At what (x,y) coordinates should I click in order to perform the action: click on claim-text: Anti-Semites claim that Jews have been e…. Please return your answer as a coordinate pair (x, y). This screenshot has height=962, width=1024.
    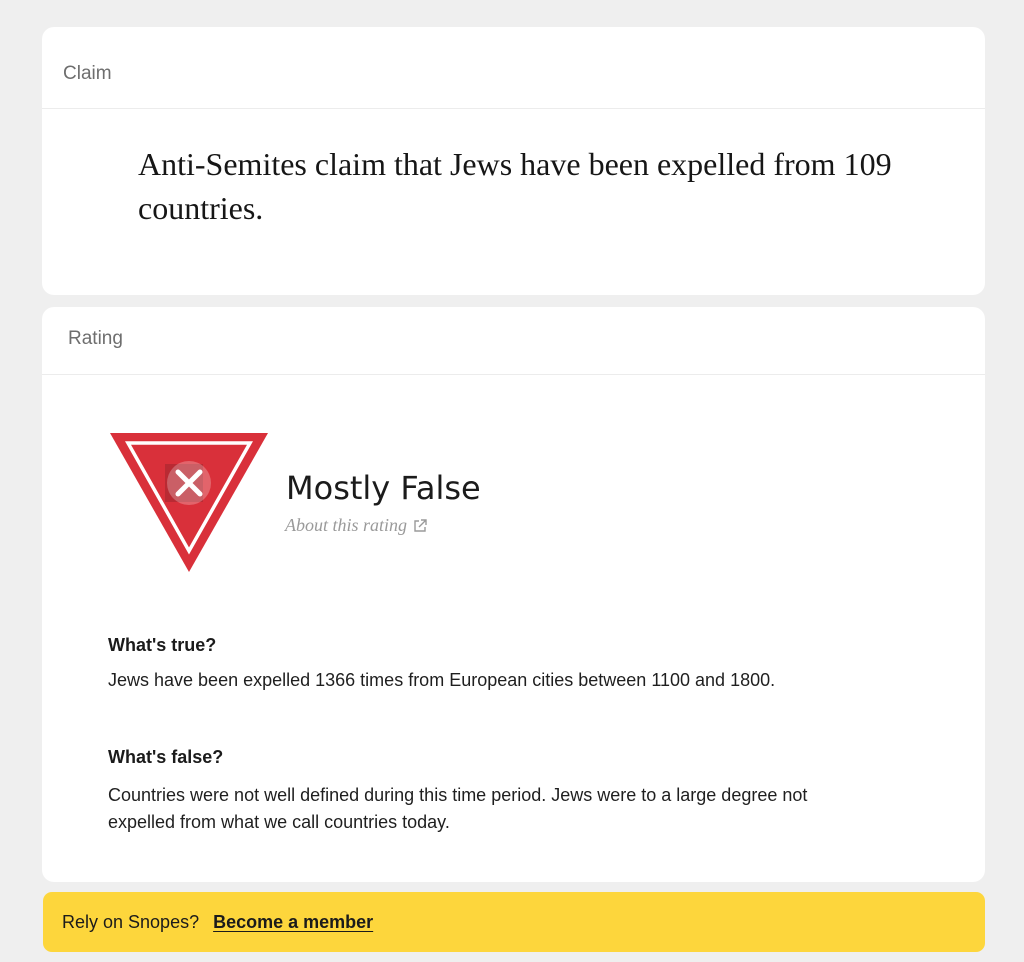
    Looking at the image, I should click on (515, 186).